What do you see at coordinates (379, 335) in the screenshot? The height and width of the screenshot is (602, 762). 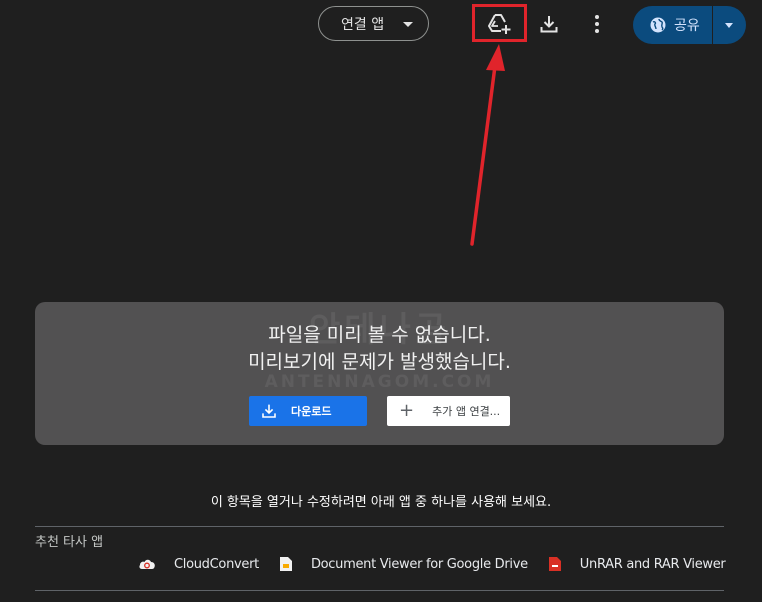 I see `preview-error-line1: 파일을 미리 볼 수 없습니다.` at bounding box center [379, 335].